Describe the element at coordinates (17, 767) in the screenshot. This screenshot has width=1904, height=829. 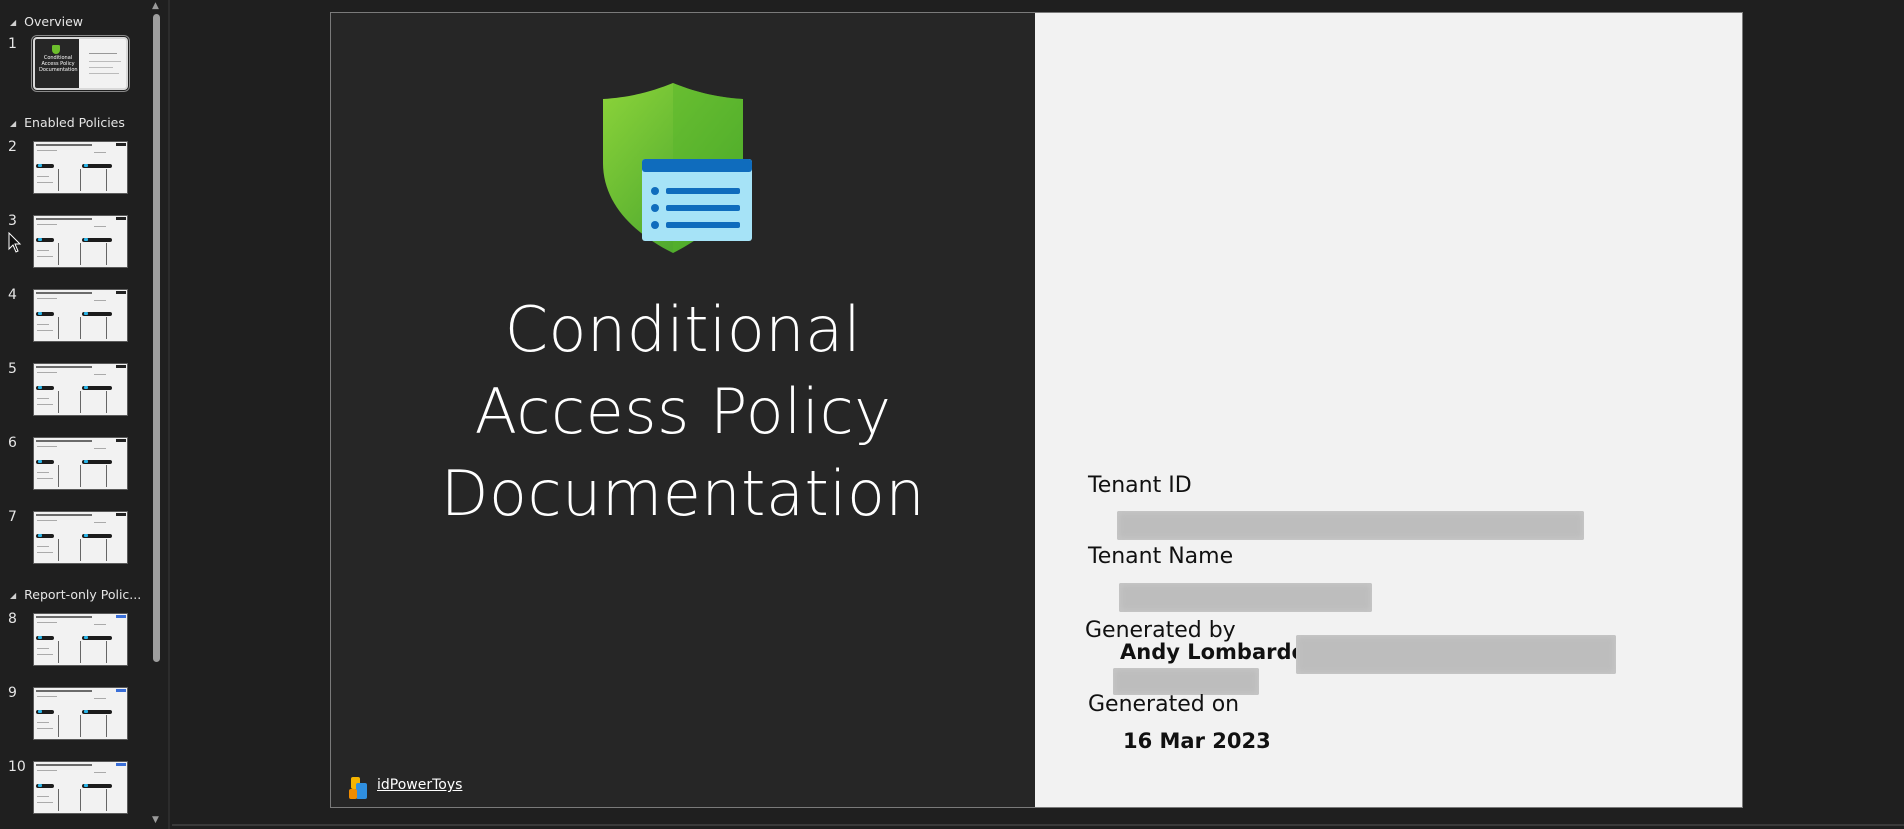
I see `slide-number: 10` at that location.